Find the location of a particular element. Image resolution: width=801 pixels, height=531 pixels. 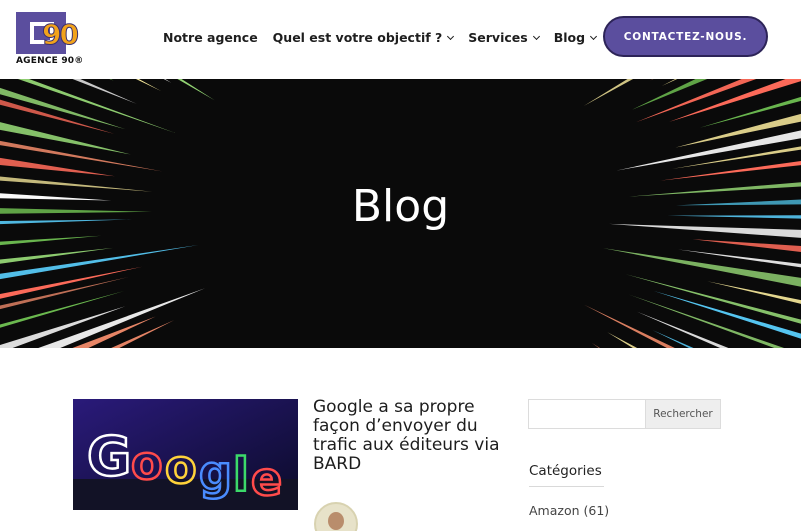

nav-item-label: Notre agence is located at coordinates (210, 37).